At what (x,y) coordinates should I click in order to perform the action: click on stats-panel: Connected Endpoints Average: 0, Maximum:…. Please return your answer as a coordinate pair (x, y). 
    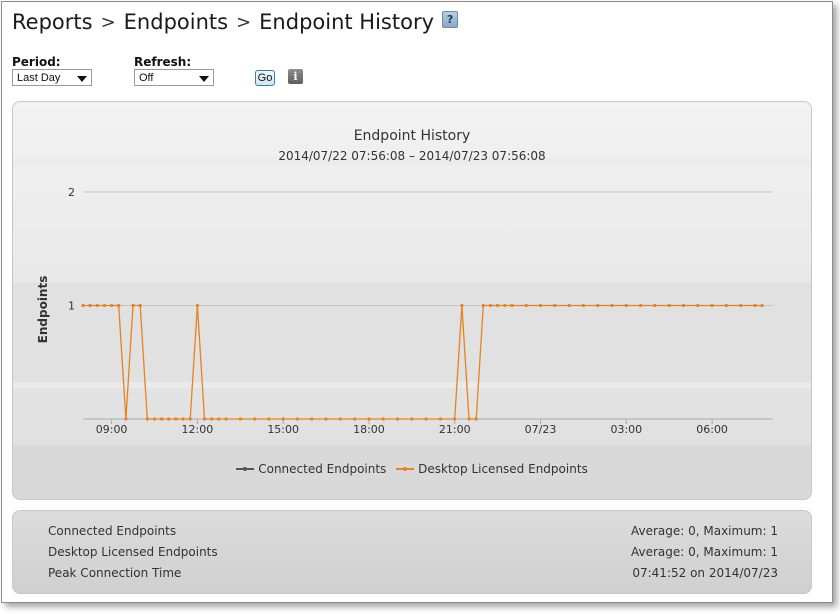
    Looking at the image, I should click on (412, 552).